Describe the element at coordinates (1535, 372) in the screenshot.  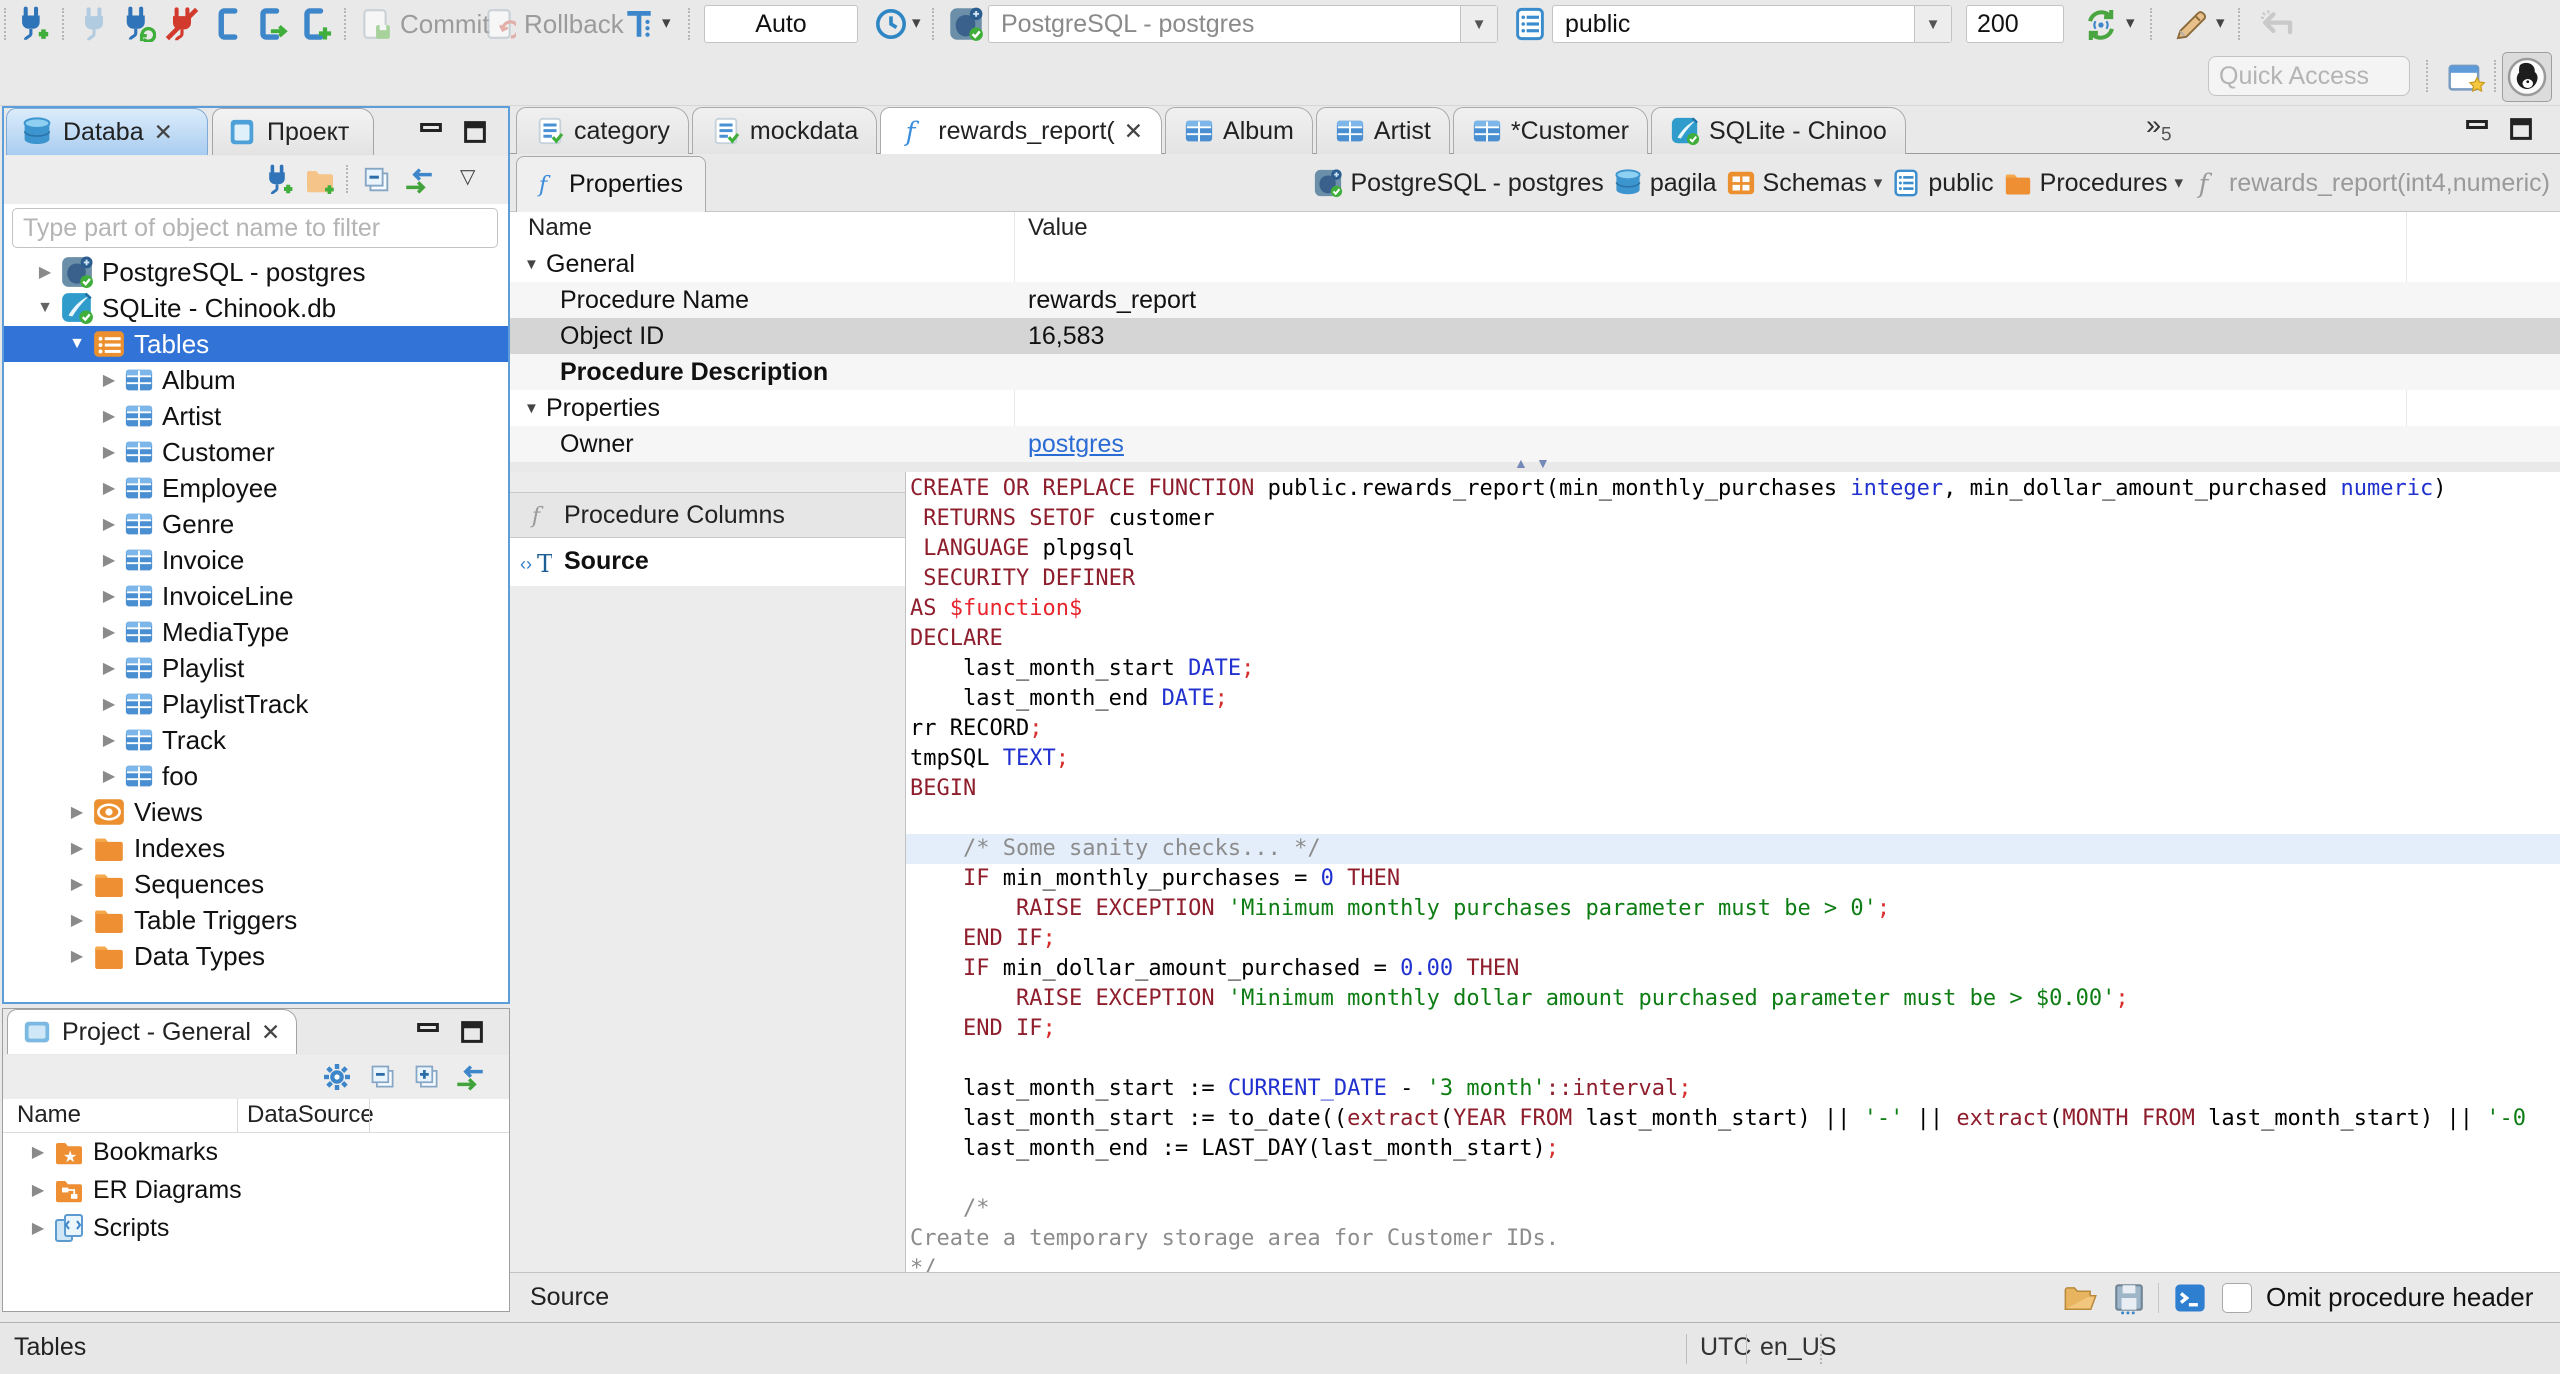
I see `property-row-procedure-description: Procedure Description` at that location.